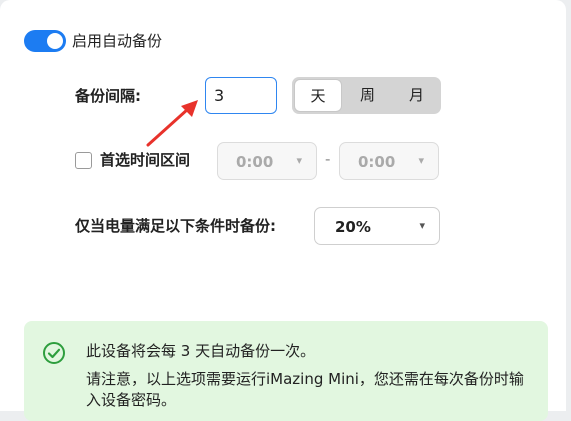 The image size is (571, 421). Describe the element at coordinates (175, 226) in the screenshot. I see `battery-condition-label: 仅当电量满足以下条件时备份:` at that location.